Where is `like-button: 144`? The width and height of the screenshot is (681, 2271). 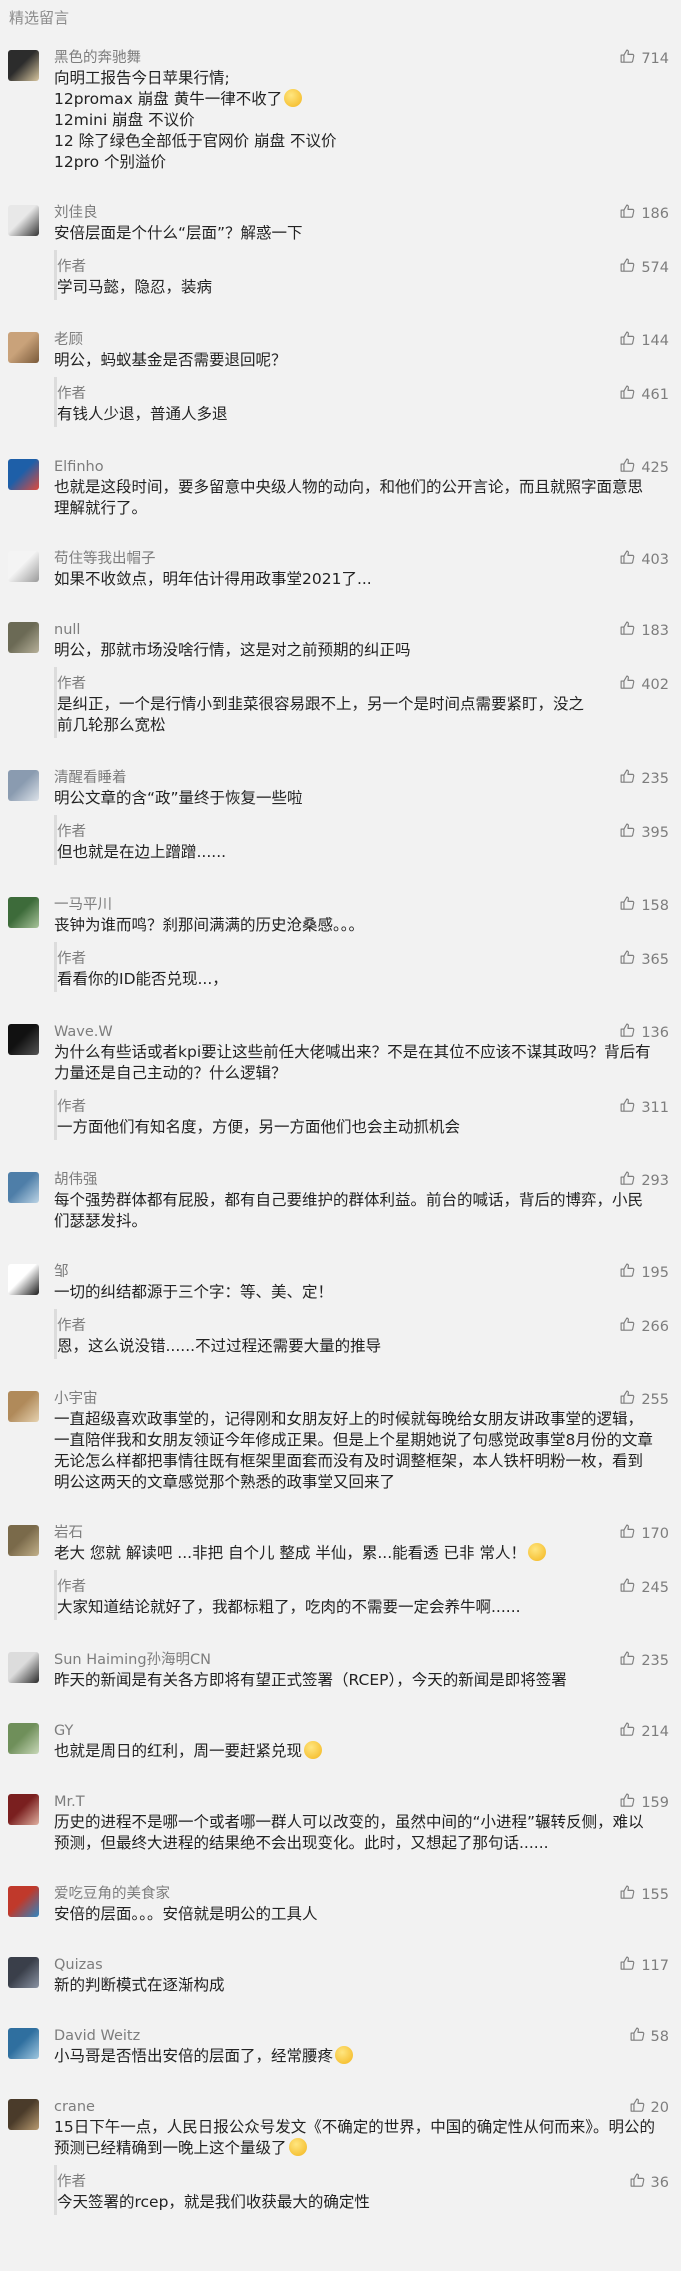
like-button: 144 is located at coordinates (644, 340).